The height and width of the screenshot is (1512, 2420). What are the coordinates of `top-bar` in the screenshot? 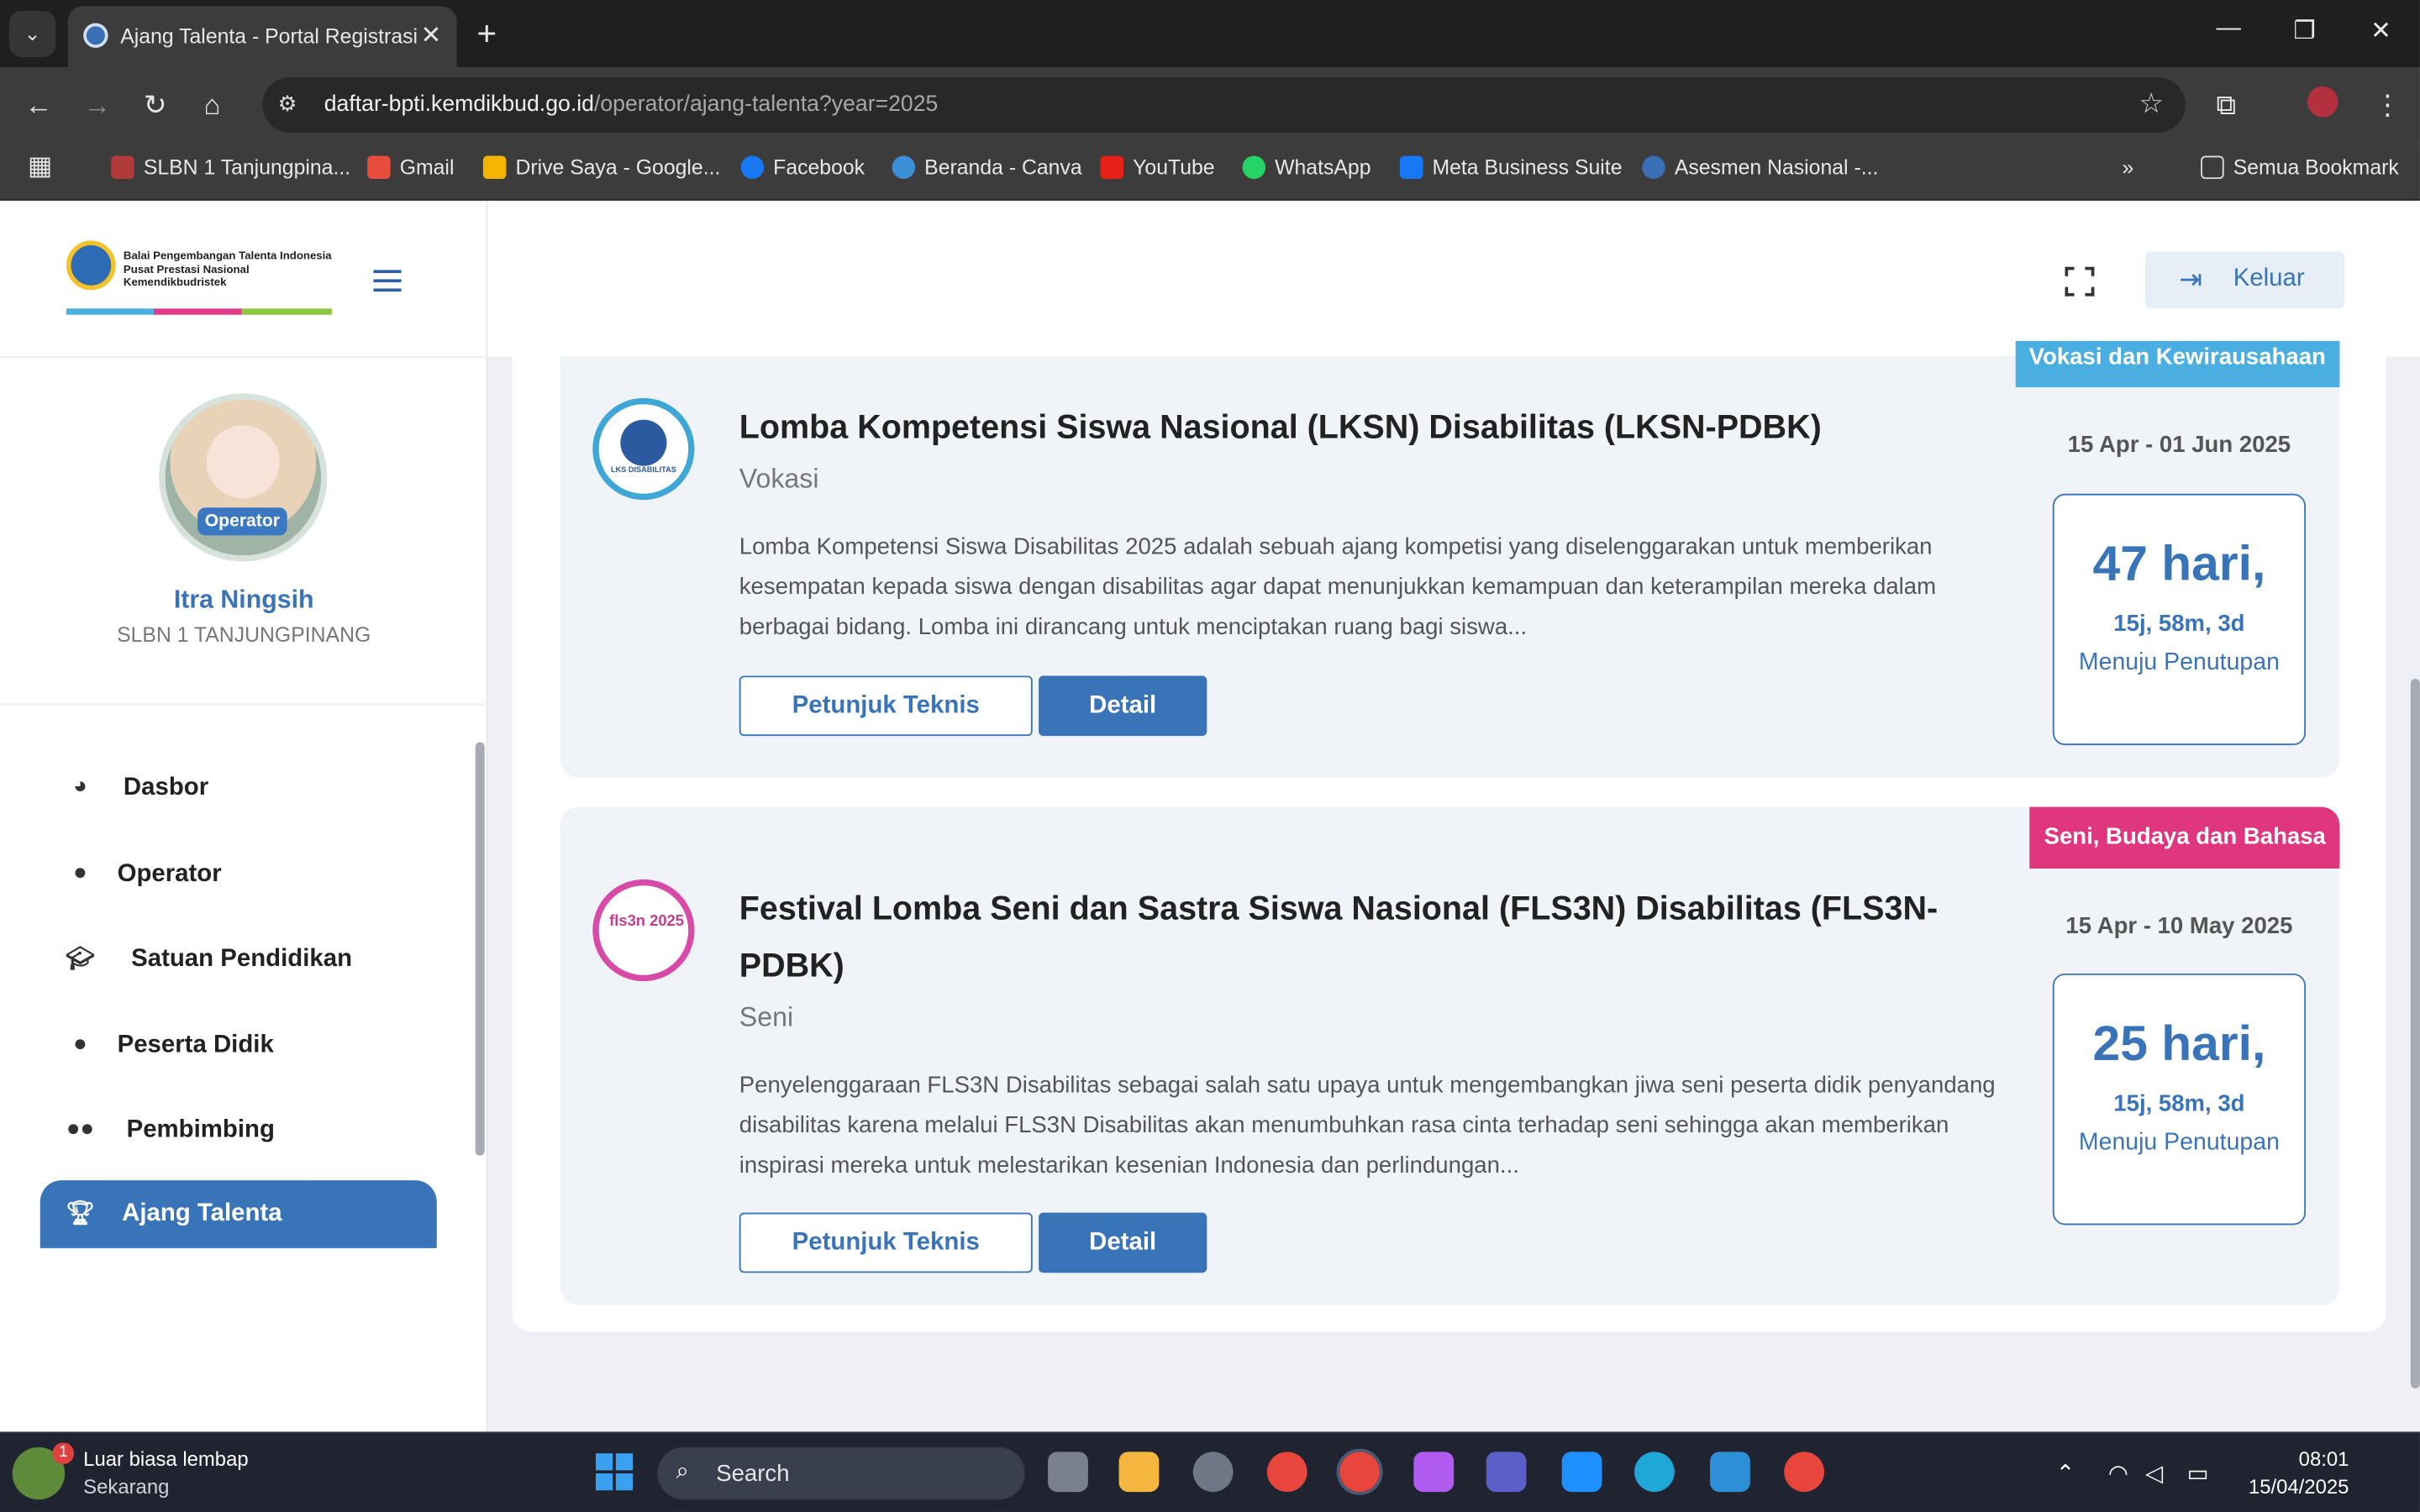 It's located at (1453, 279).